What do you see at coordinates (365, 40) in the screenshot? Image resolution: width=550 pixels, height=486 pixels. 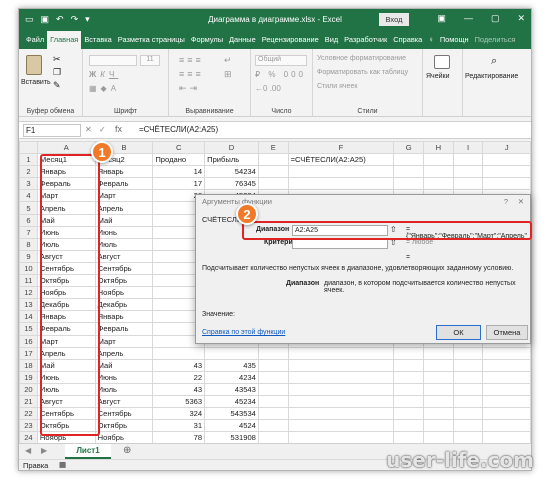 I see `tab-developer: Разработчик` at bounding box center [365, 40].